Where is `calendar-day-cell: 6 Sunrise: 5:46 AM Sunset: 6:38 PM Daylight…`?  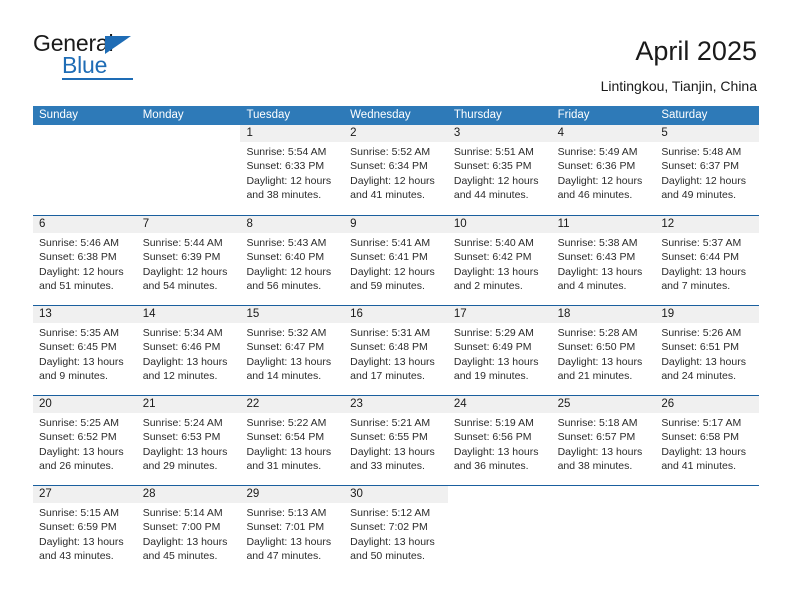 calendar-day-cell: 6 Sunrise: 5:46 AM Sunset: 6:38 PM Daylight… is located at coordinates (85, 260).